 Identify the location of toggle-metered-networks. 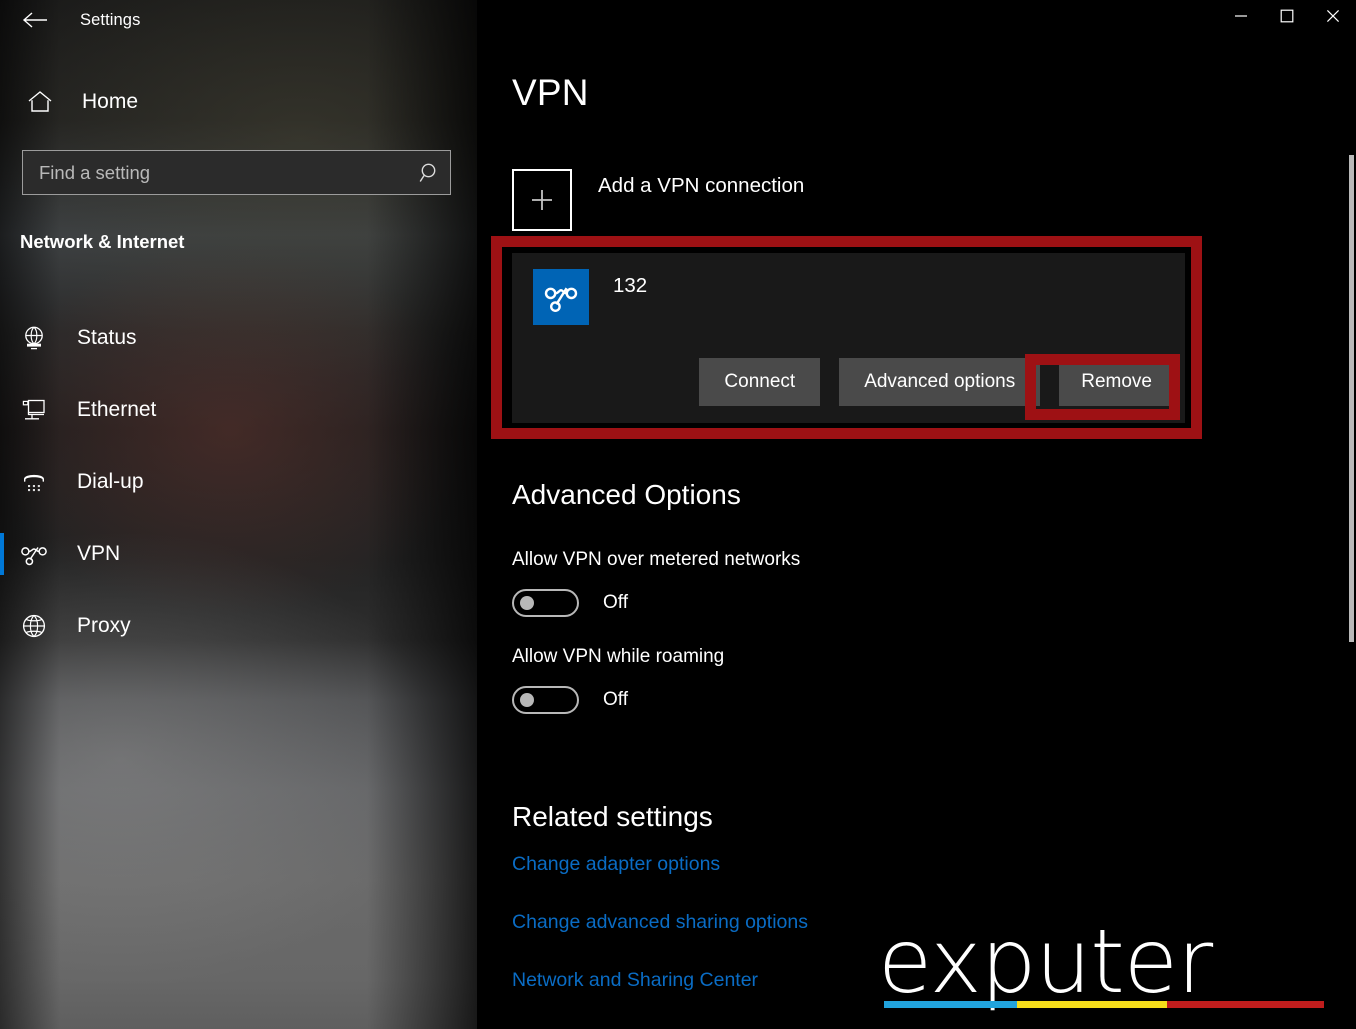
(545, 603).